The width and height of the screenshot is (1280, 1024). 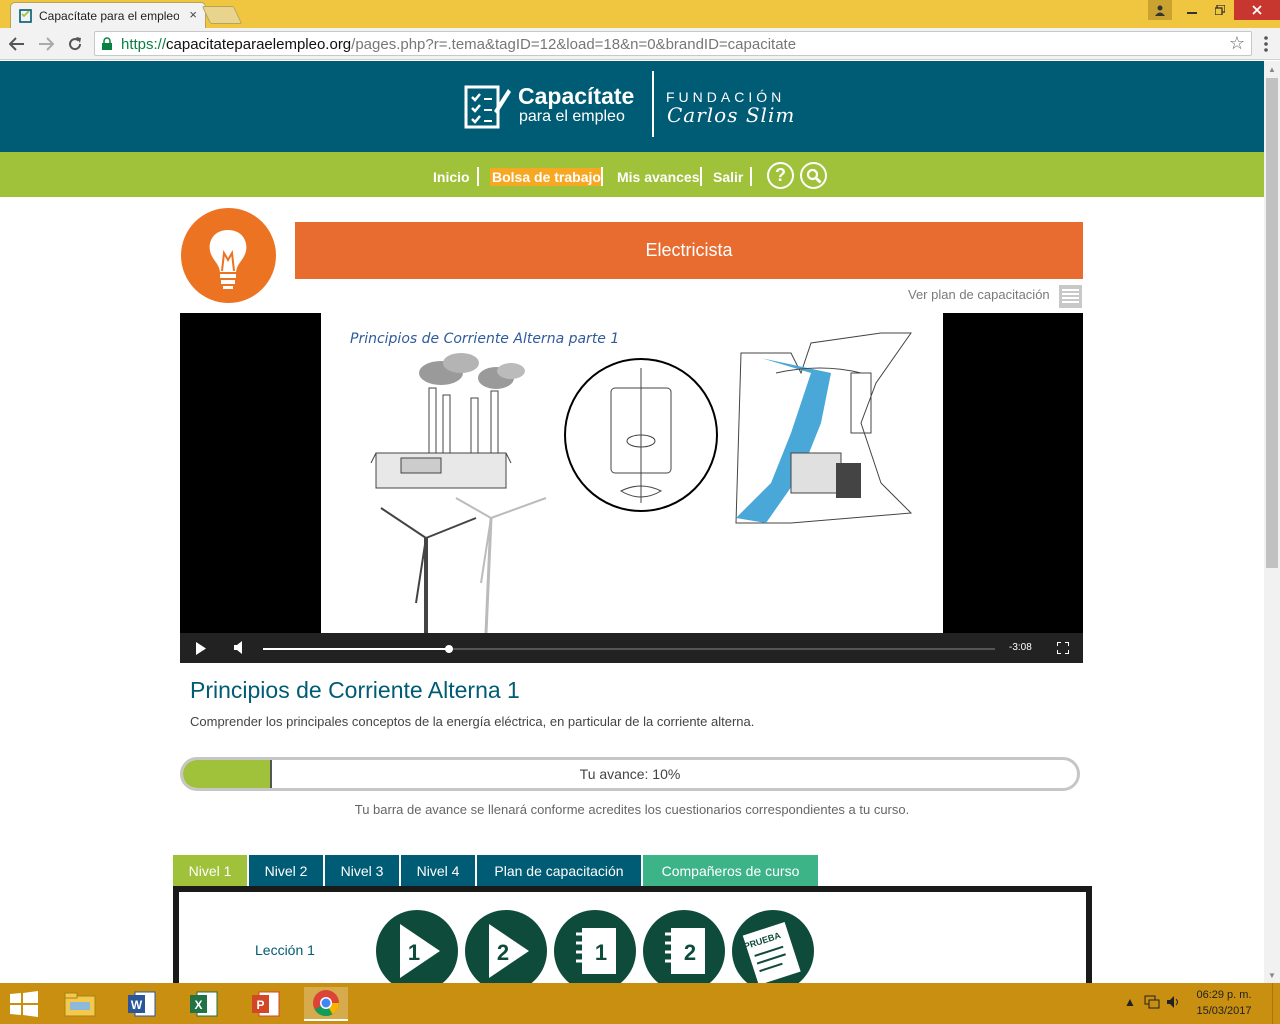 What do you see at coordinates (193, 14) in the screenshot?
I see `tab-close-icon: ×` at bounding box center [193, 14].